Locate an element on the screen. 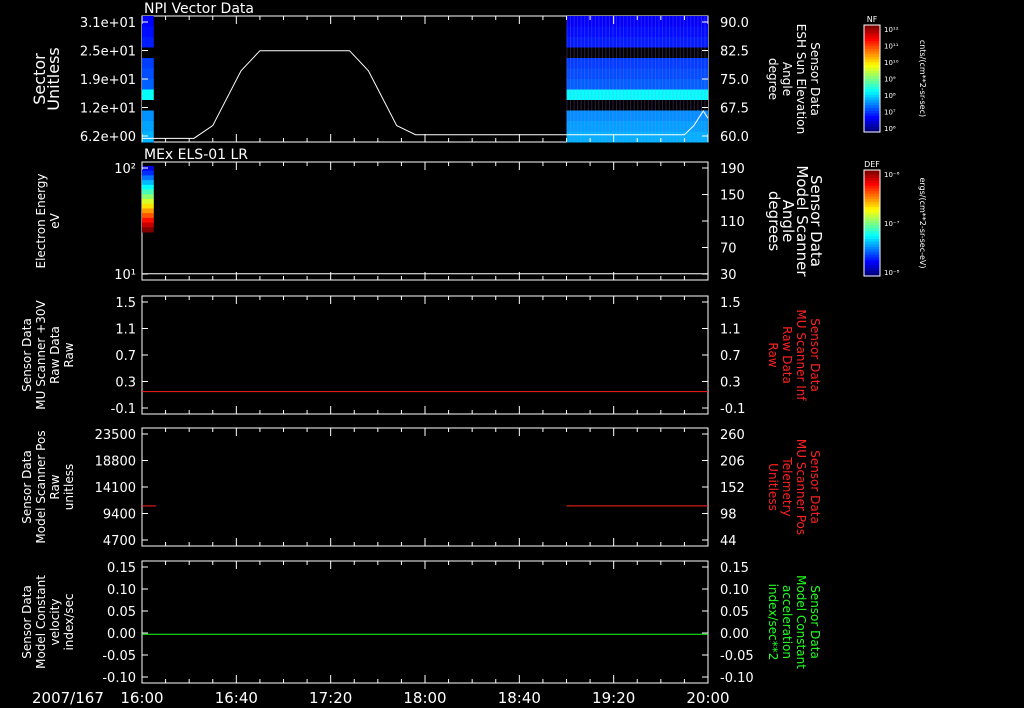  left-axis-label: Sensor DataModel Scanner PosRawunitless is located at coordinates (48, 486).